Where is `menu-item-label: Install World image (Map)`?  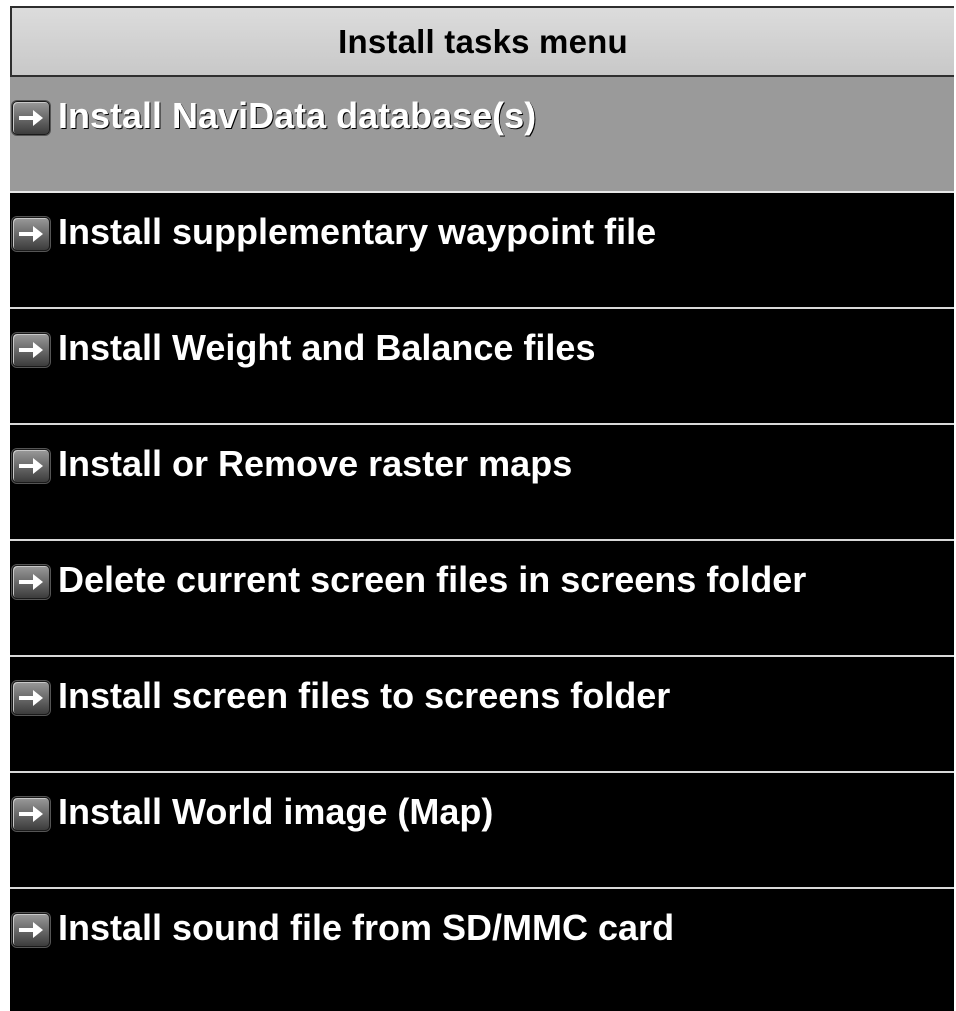
menu-item-label: Install World image (Map) is located at coordinates (276, 811).